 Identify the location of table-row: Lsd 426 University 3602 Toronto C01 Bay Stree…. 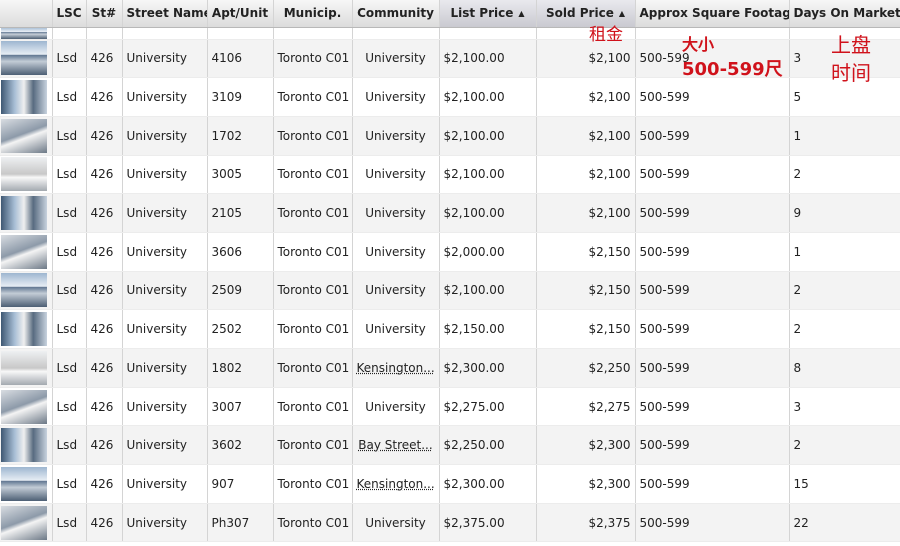
(450, 445).